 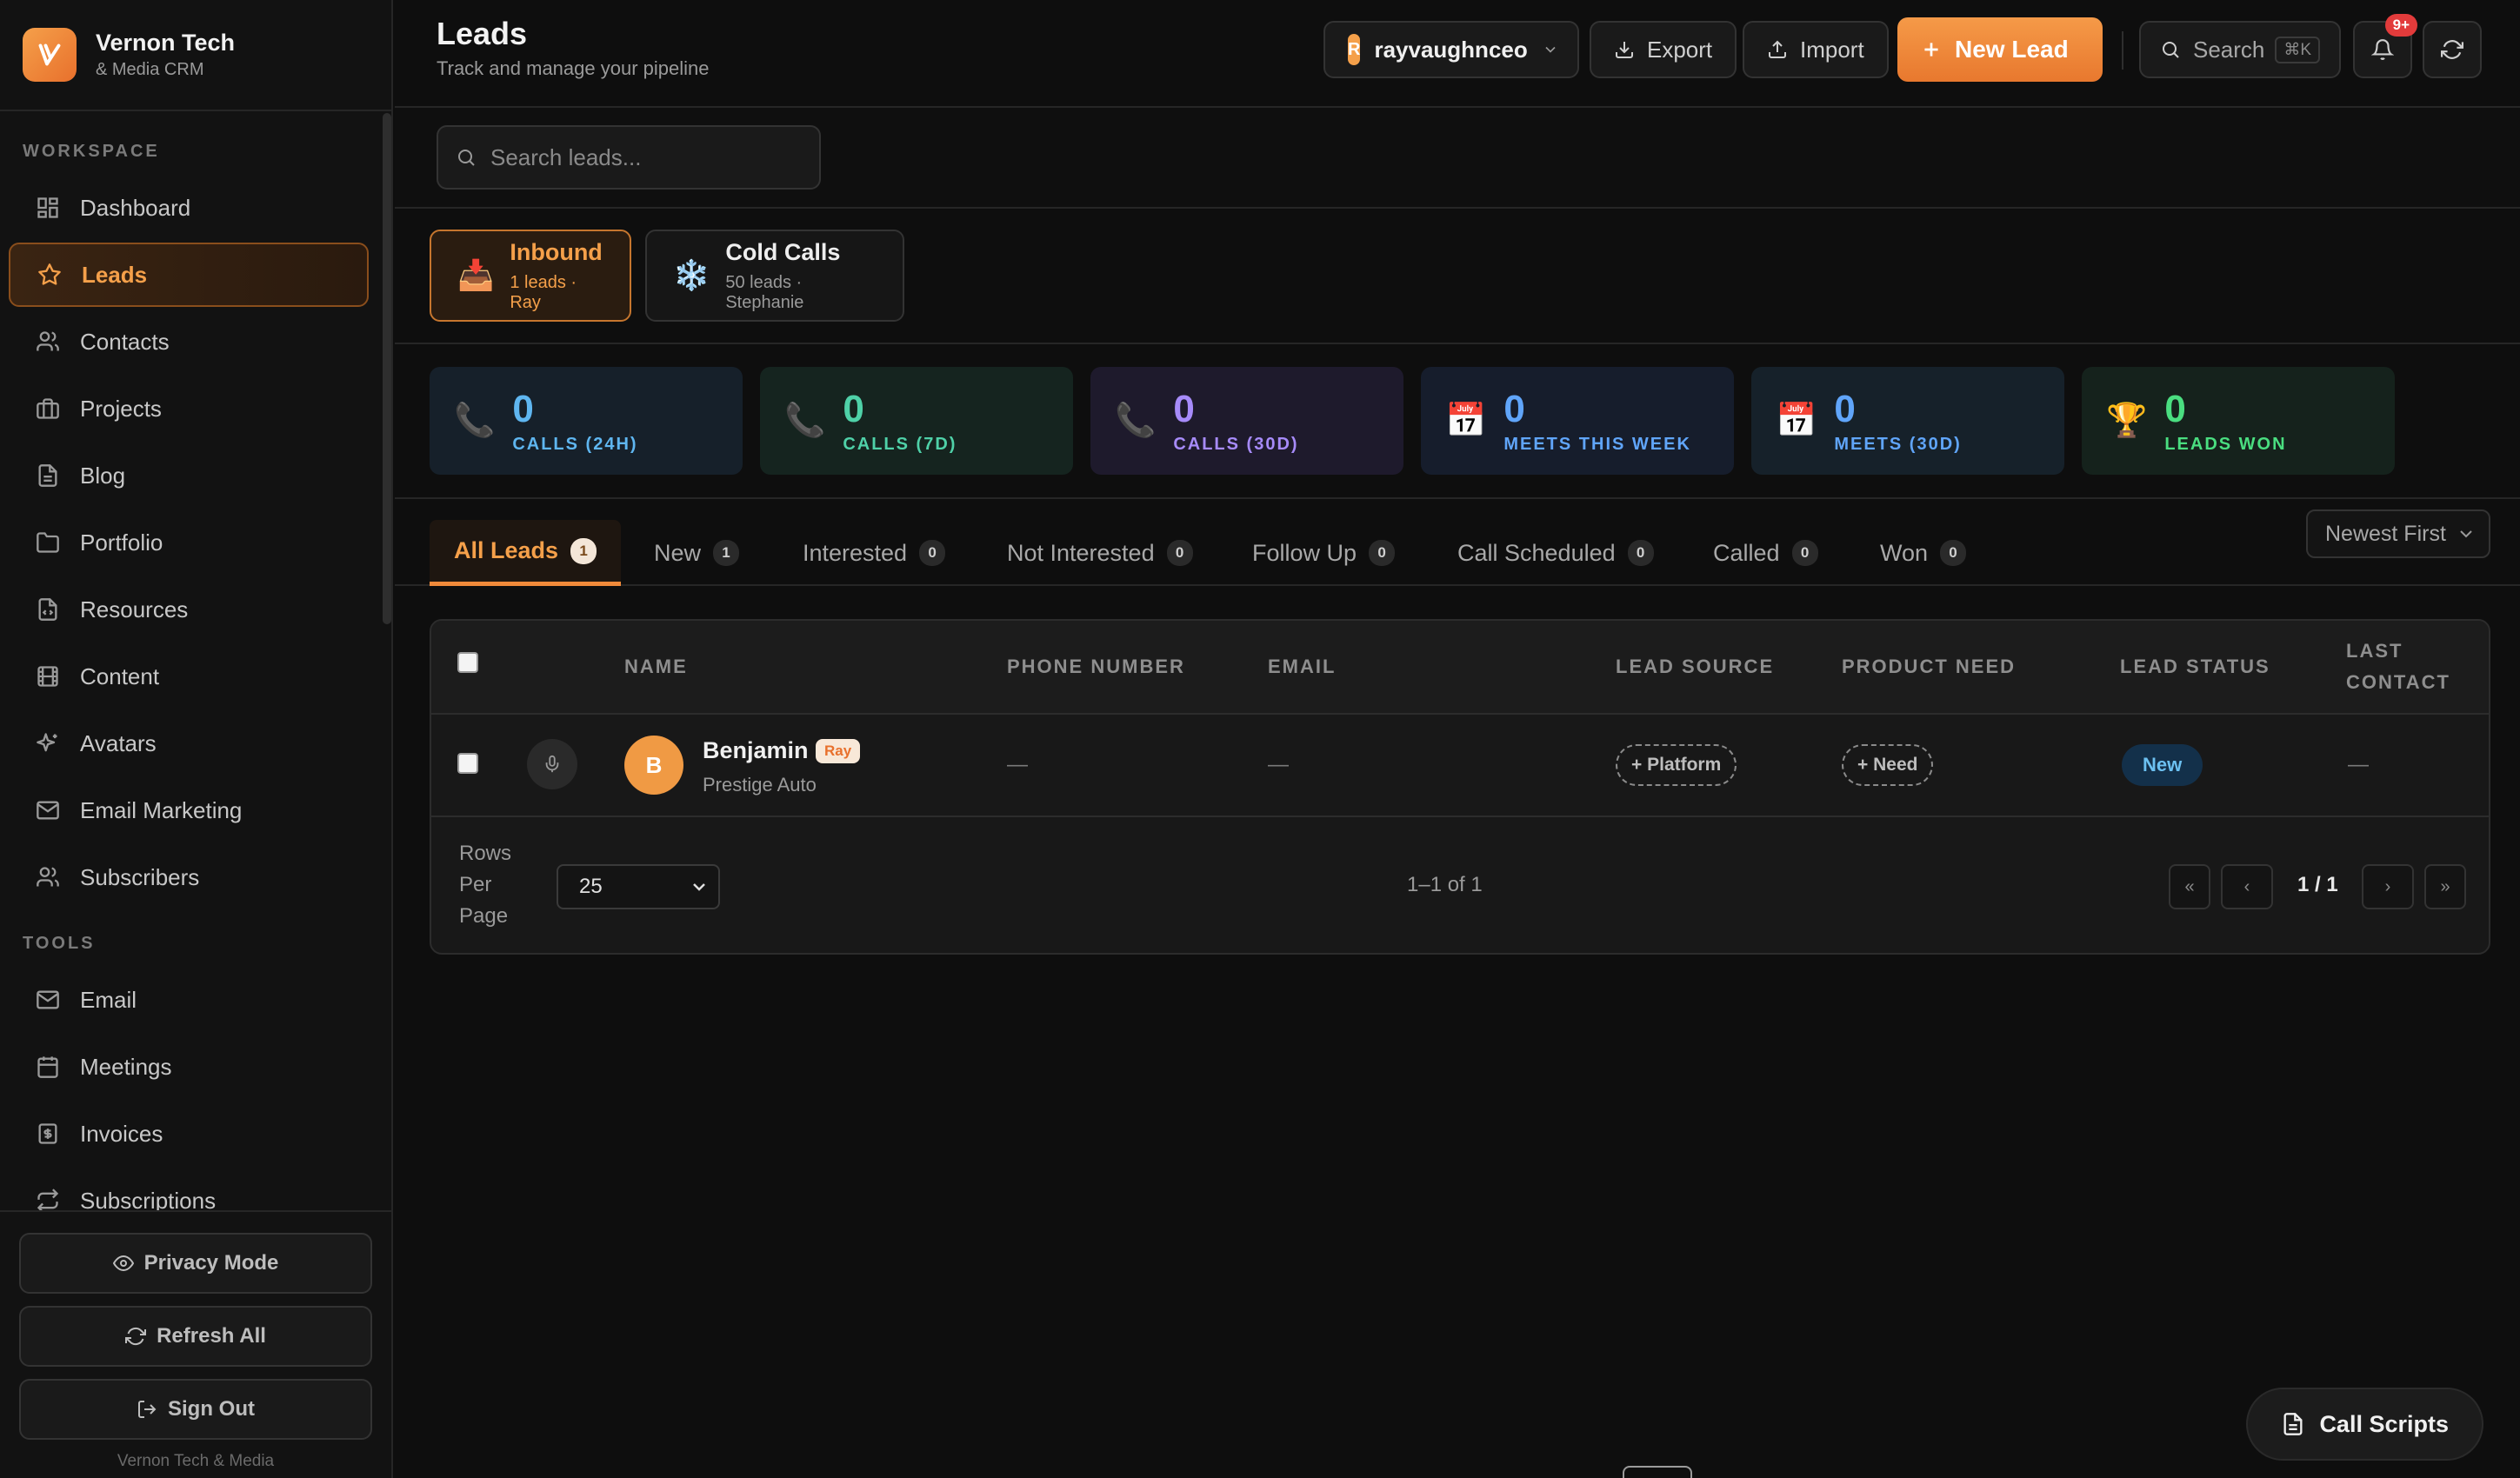 What do you see at coordinates (1136, 421) in the screenshot?
I see `phone-icon: 📞` at bounding box center [1136, 421].